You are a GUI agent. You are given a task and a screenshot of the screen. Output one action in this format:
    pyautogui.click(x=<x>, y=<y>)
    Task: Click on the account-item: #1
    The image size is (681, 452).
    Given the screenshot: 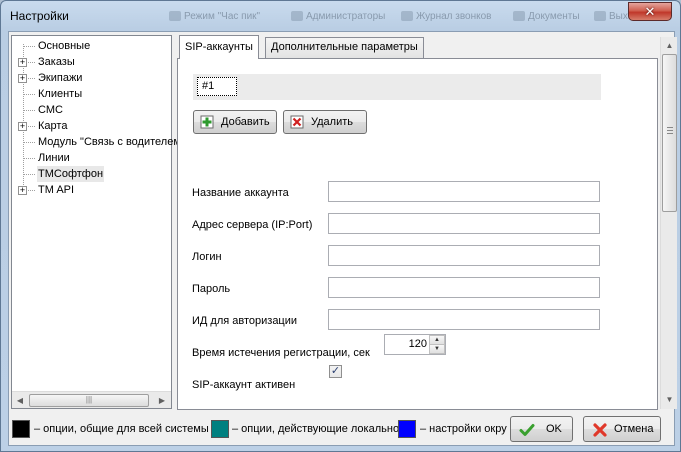 What is the action you would take?
    pyautogui.click(x=217, y=86)
    